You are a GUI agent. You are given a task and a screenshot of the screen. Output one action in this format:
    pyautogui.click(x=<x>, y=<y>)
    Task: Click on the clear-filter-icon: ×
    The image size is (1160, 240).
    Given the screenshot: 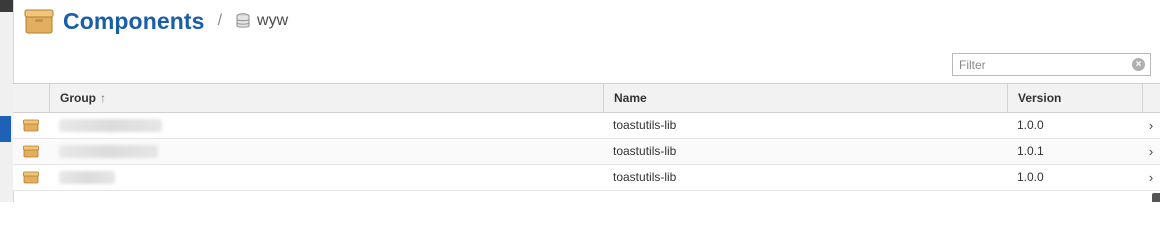 What is the action you would take?
    pyautogui.click(x=1138, y=64)
    